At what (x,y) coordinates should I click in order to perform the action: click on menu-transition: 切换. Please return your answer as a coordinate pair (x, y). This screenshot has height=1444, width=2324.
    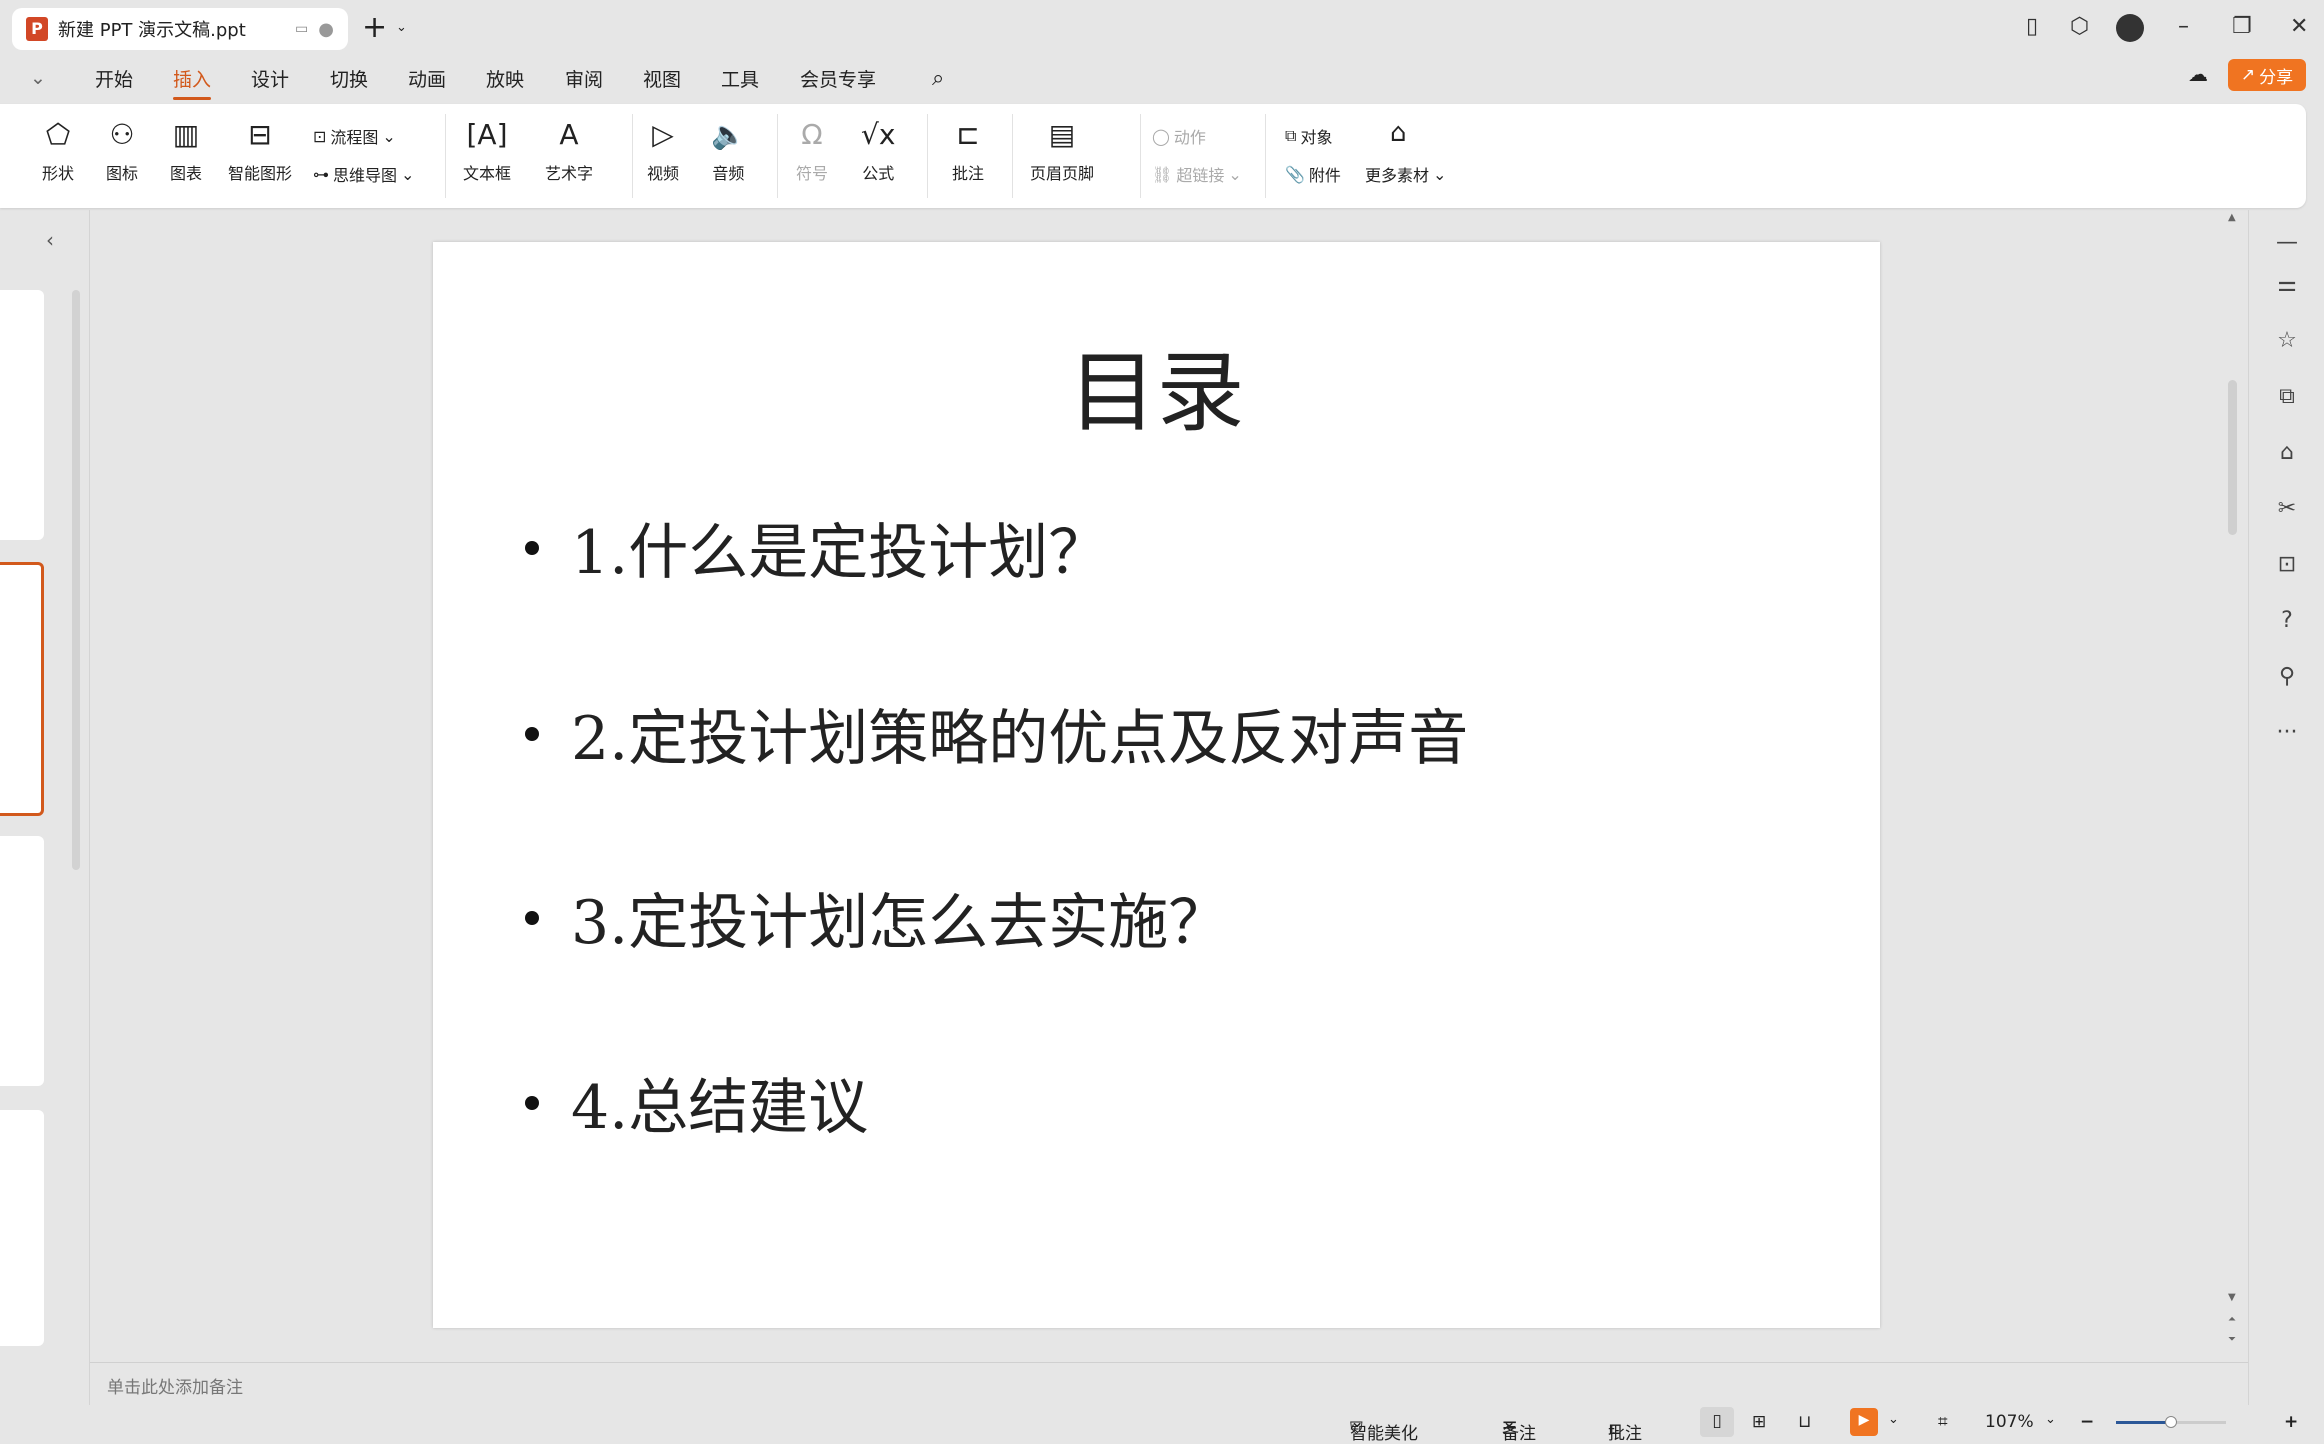
    Looking at the image, I should click on (349, 78).